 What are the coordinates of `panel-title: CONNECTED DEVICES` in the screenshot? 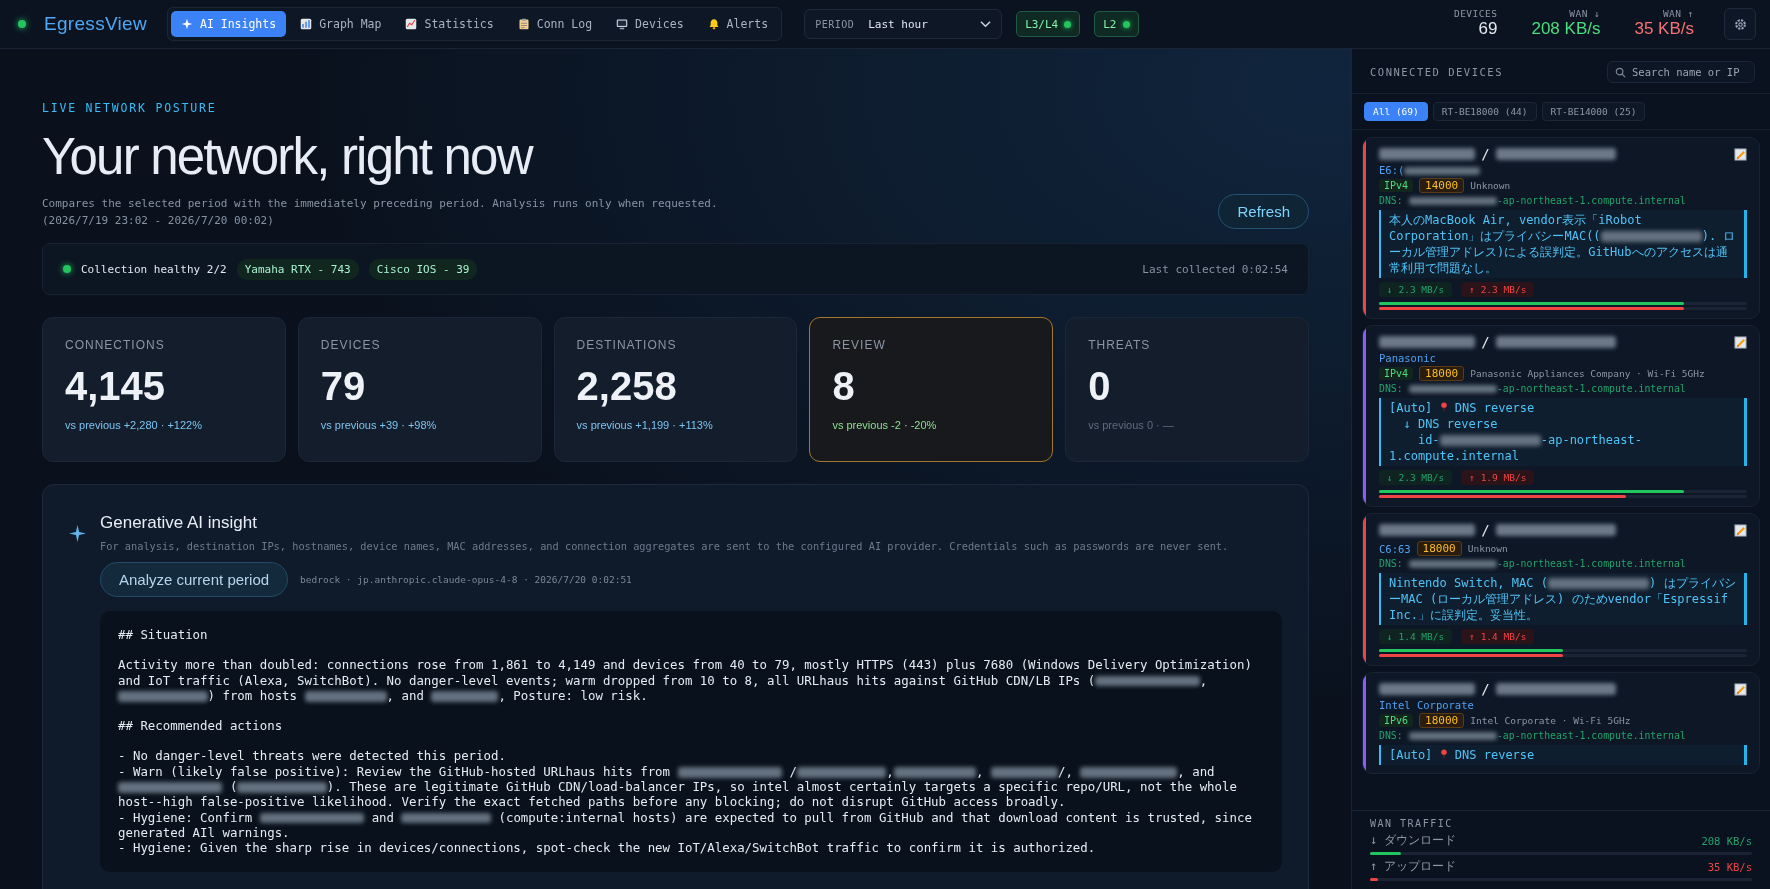 It's located at (1436, 72).